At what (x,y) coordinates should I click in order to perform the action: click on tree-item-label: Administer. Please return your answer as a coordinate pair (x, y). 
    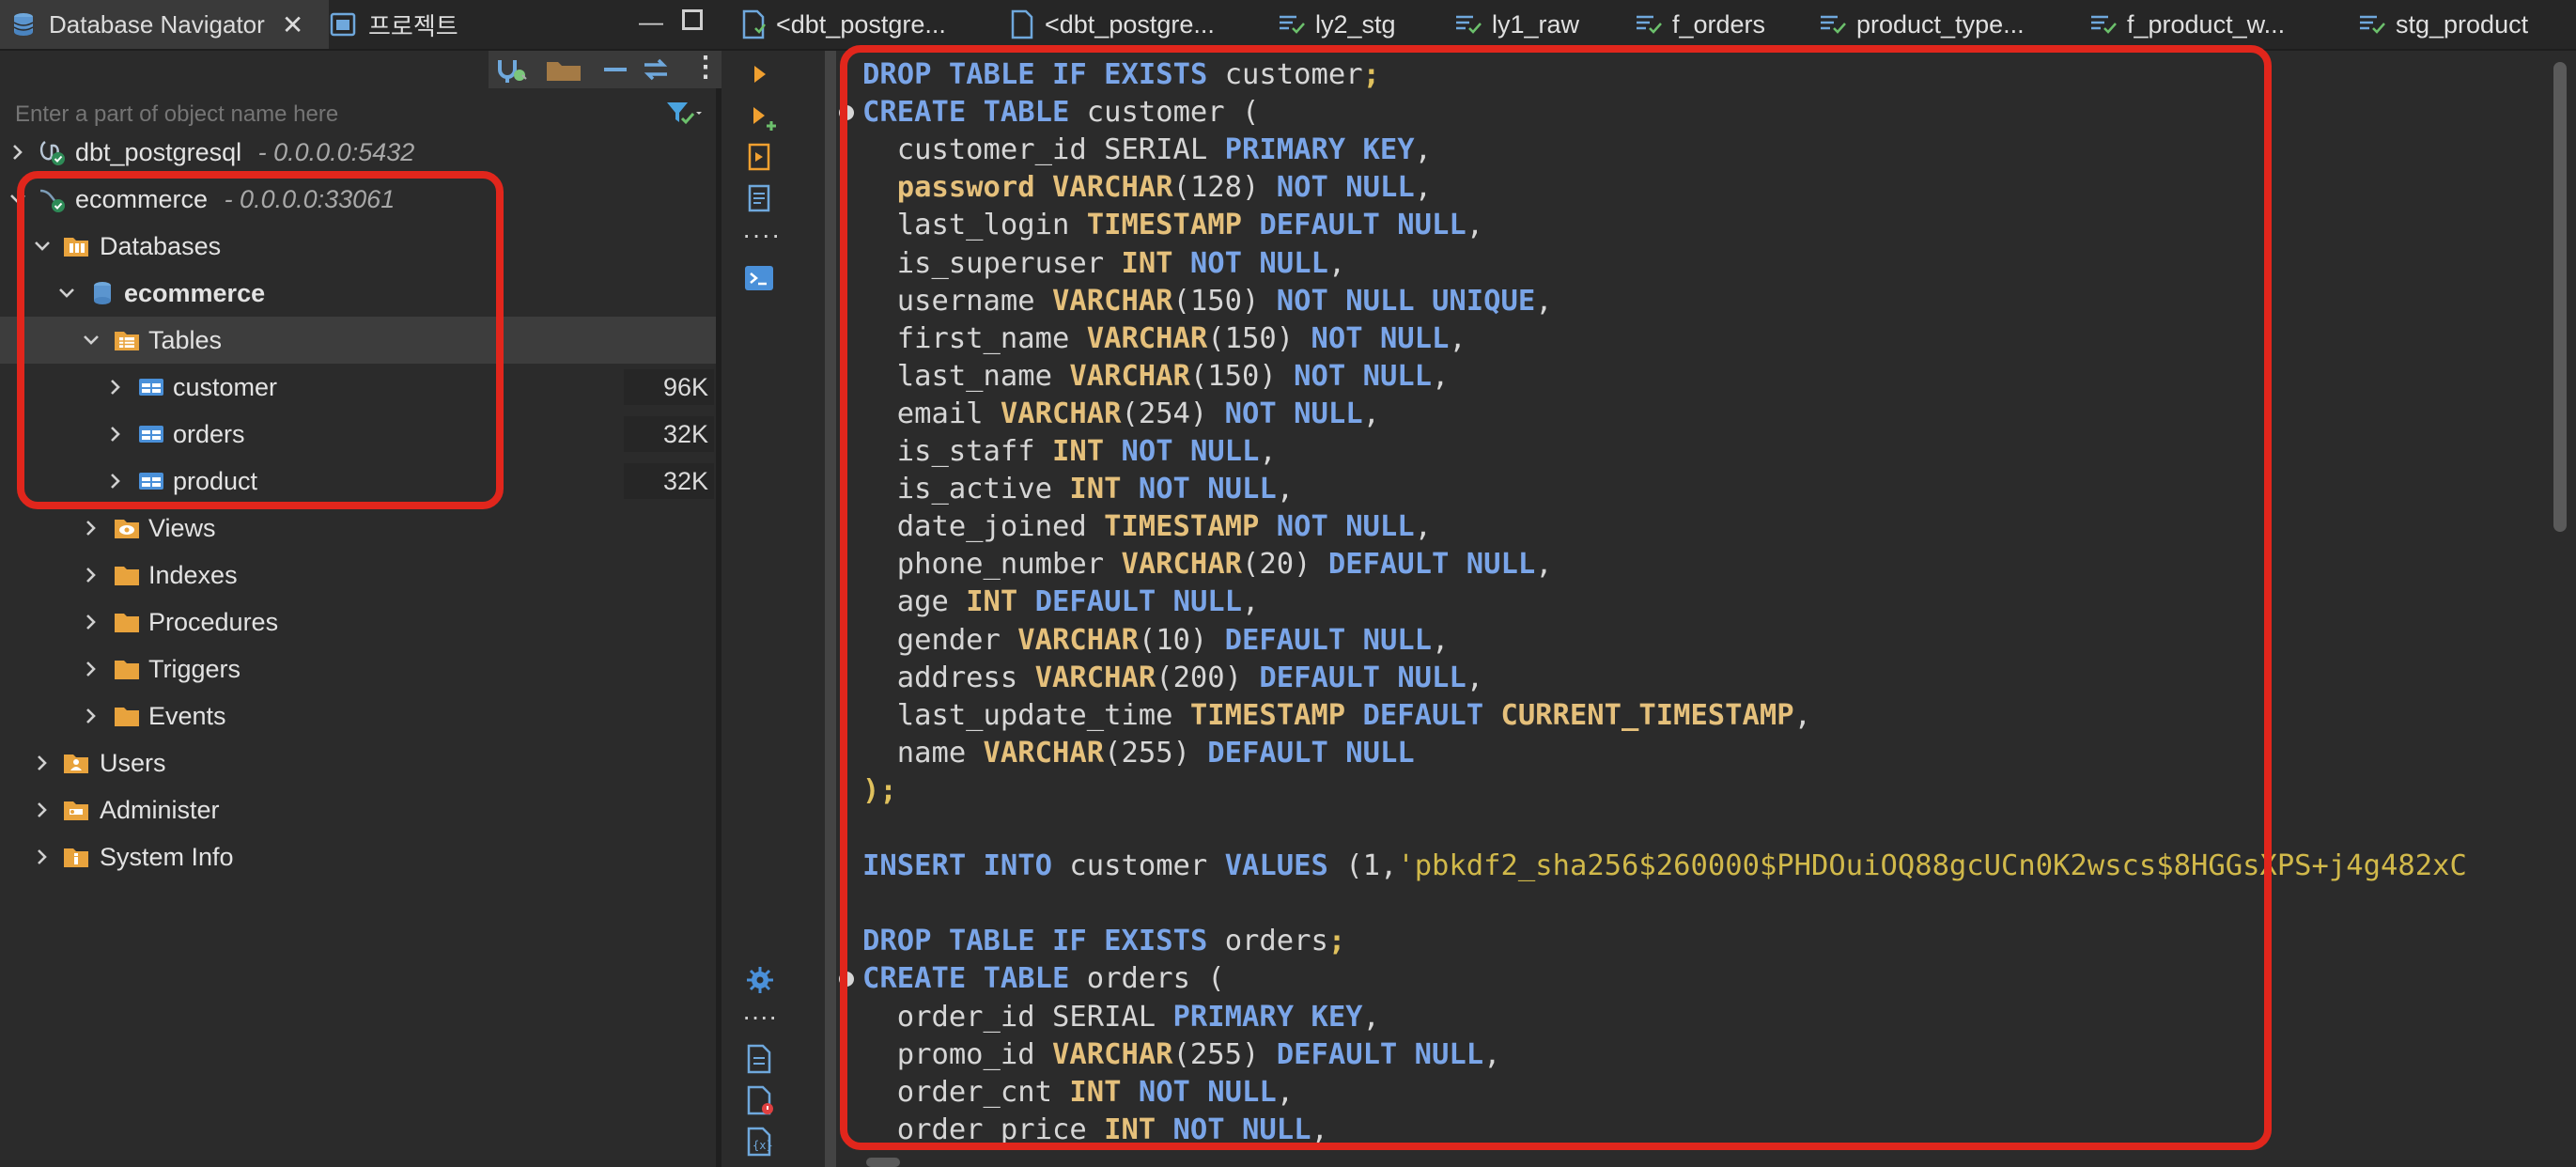
    Looking at the image, I should click on (160, 810).